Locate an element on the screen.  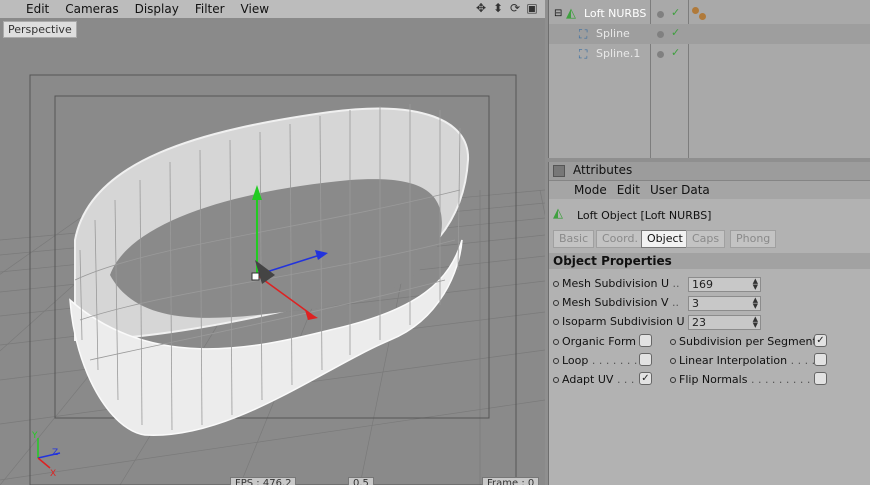
collapse-toggle-icon: ⊟ is located at coordinates (558, 13).